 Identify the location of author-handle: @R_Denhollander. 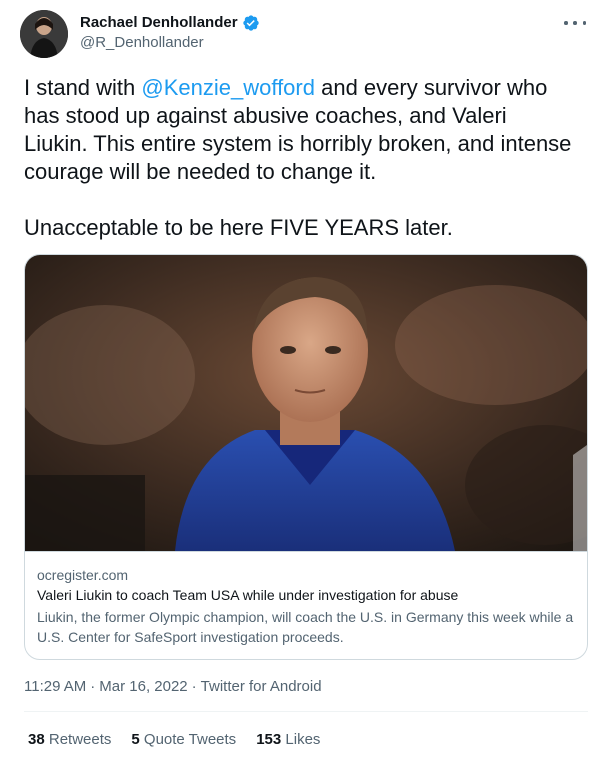
(142, 42).